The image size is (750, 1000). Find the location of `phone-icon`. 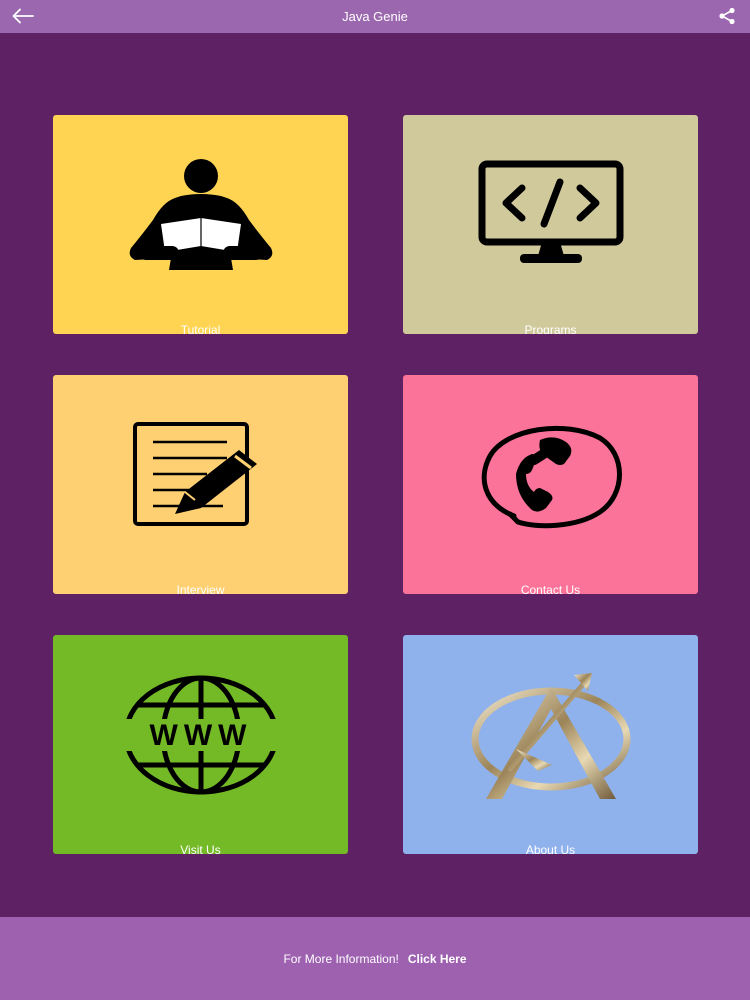

phone-icon is located at coordinates (550, 475).